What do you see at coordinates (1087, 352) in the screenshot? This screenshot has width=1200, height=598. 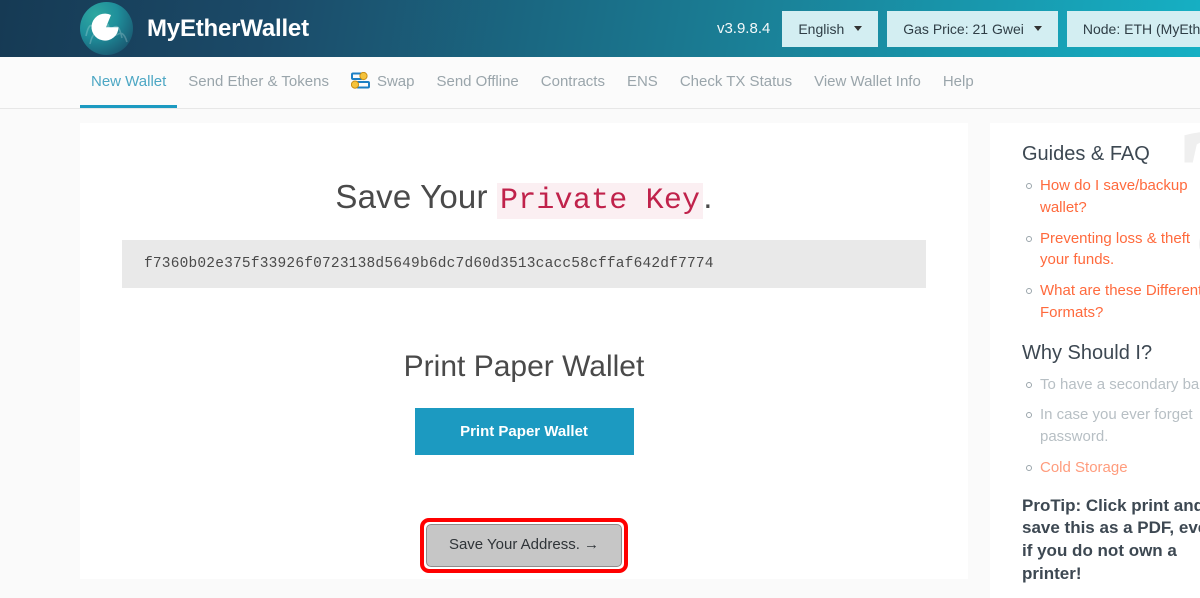 I see `why-should-i-heading: Why Should I?` at bounding box center [1087, 352].